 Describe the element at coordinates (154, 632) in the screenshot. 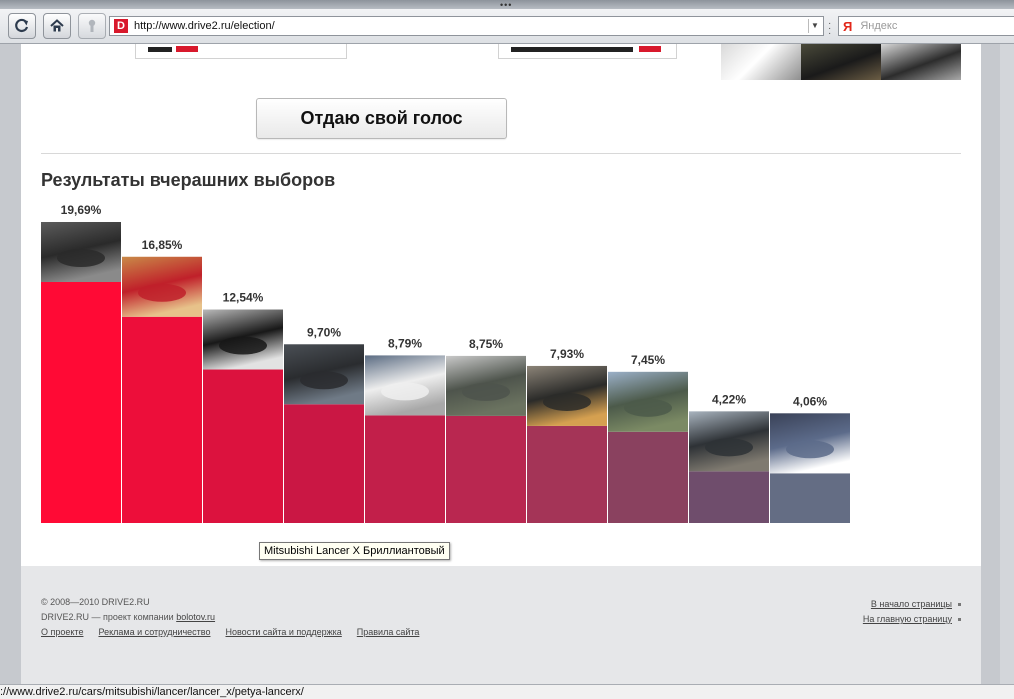

I see `footer-link-advertising: Реклама и сотрудничество` at that location.